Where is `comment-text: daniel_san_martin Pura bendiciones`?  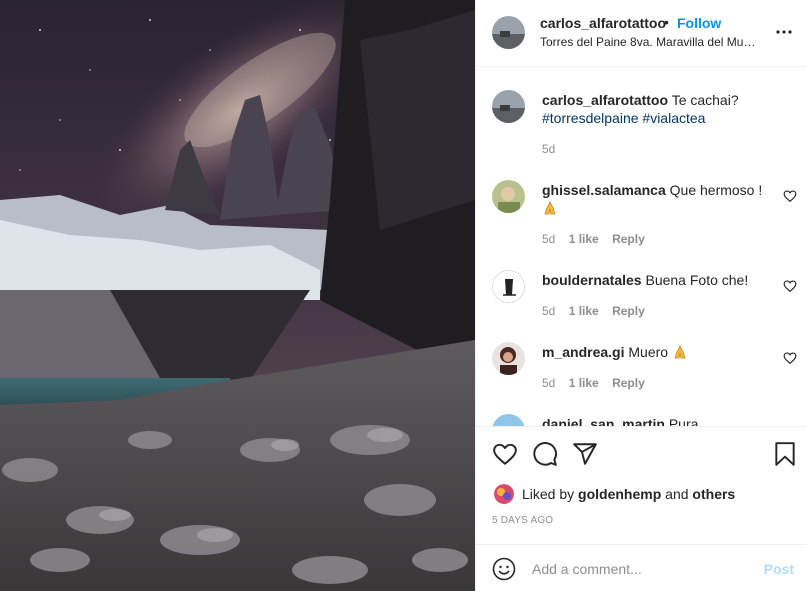
comment-text: daniel_san_martin Pura bendiciones is located at coordinates (657, 420).